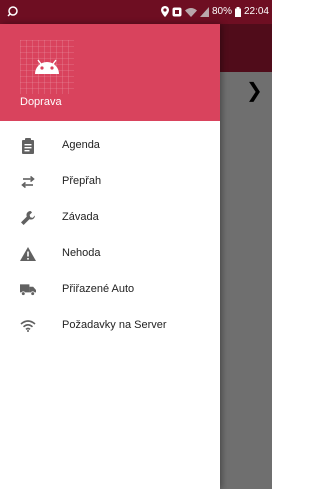 Image resolution: width=320 pixels, height=489 pixels. Describe the element at coordinates (110, 218) in the screenshot. I see `menu-item-zavada: Závada` at that location.